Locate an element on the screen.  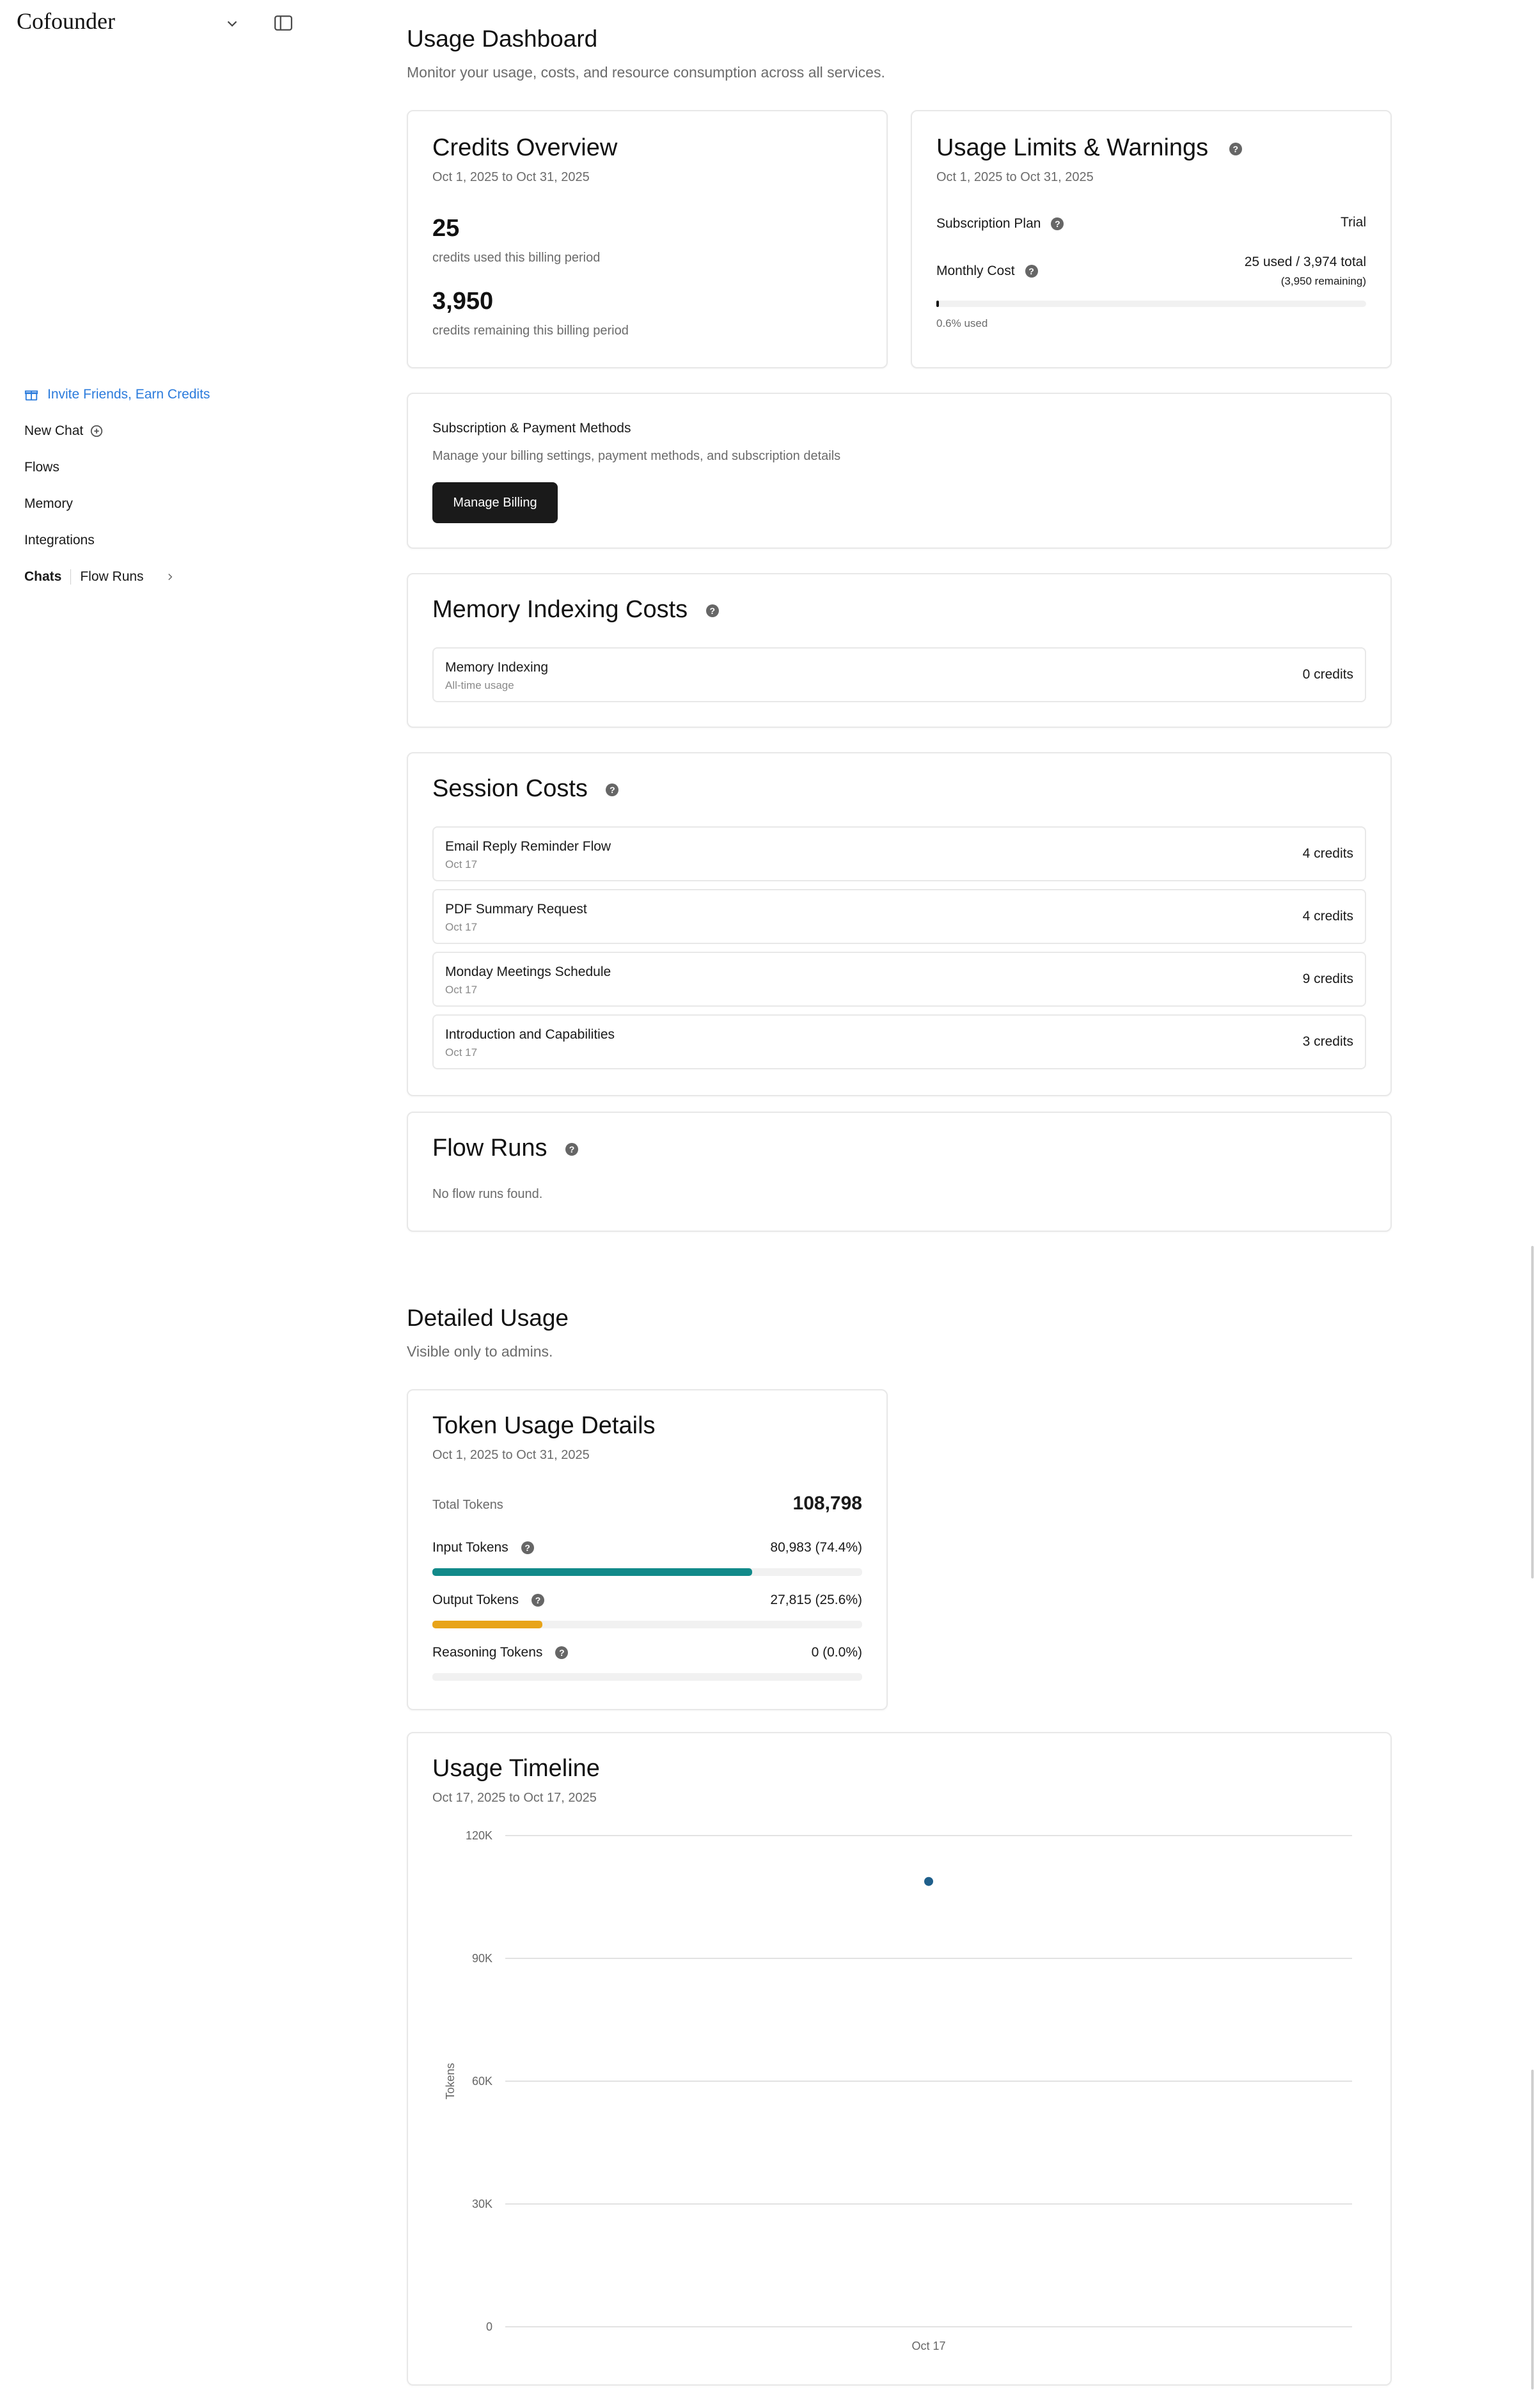
input-tokens-fill is located at coordinates (592, 1572).